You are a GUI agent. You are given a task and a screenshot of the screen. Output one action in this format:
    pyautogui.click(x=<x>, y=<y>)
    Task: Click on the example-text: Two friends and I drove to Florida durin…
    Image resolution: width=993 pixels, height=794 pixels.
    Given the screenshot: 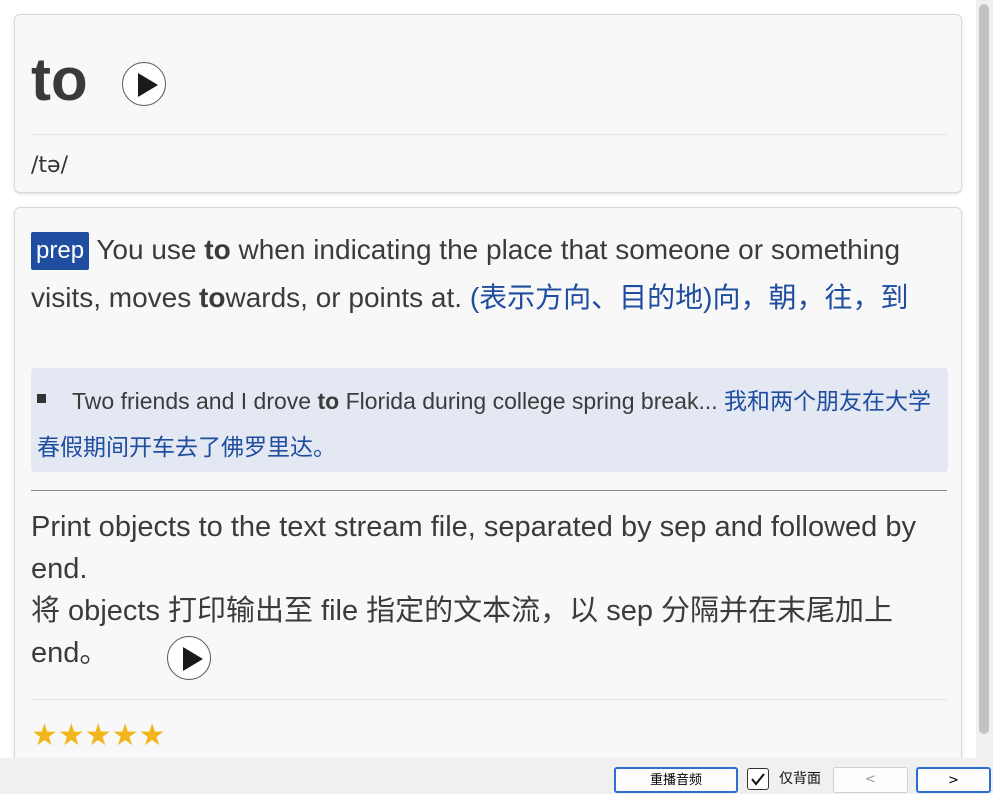 What is the action you would take?
    pyautogui.click(x=487, y=424)
    